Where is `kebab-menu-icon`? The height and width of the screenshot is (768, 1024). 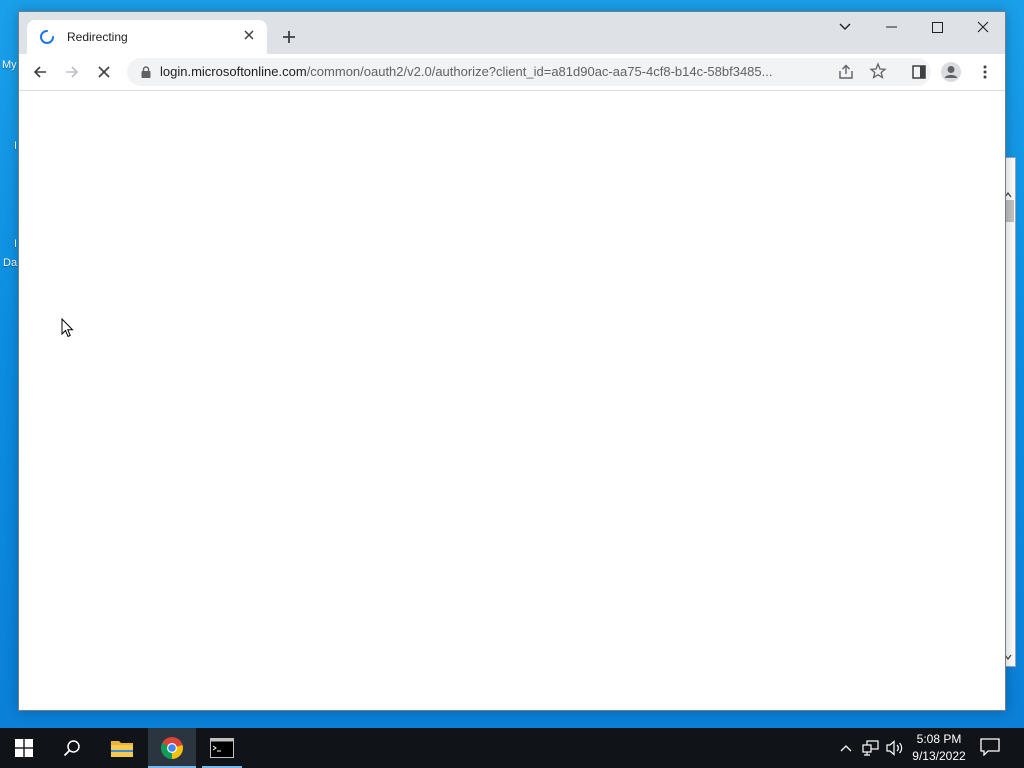
kebab-menu-icon is located at coordinates (985, 72).